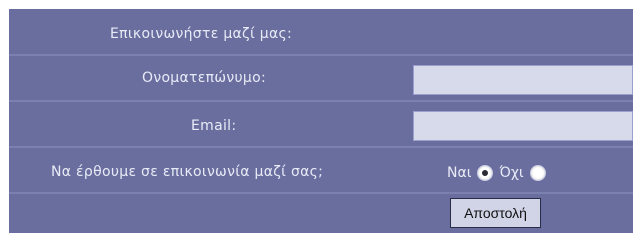 Image resolution: width=642 pixels, height=243 pixels. Describe the element at coordinates (523, 80) in the screenshot. I see `name-input` at that location.